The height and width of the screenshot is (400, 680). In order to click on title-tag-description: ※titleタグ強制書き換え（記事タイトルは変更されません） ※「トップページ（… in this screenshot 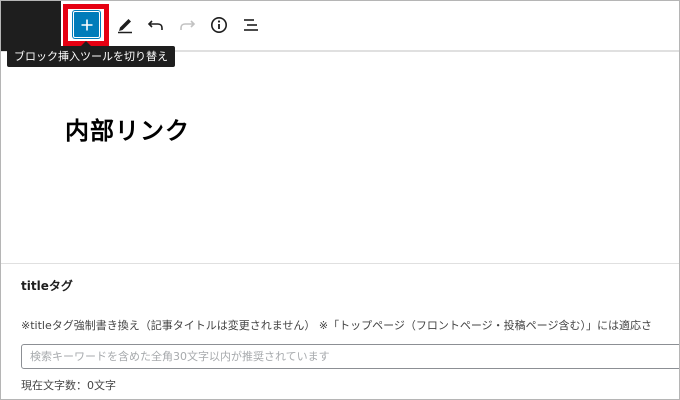, I will do `click(336, 325)`.